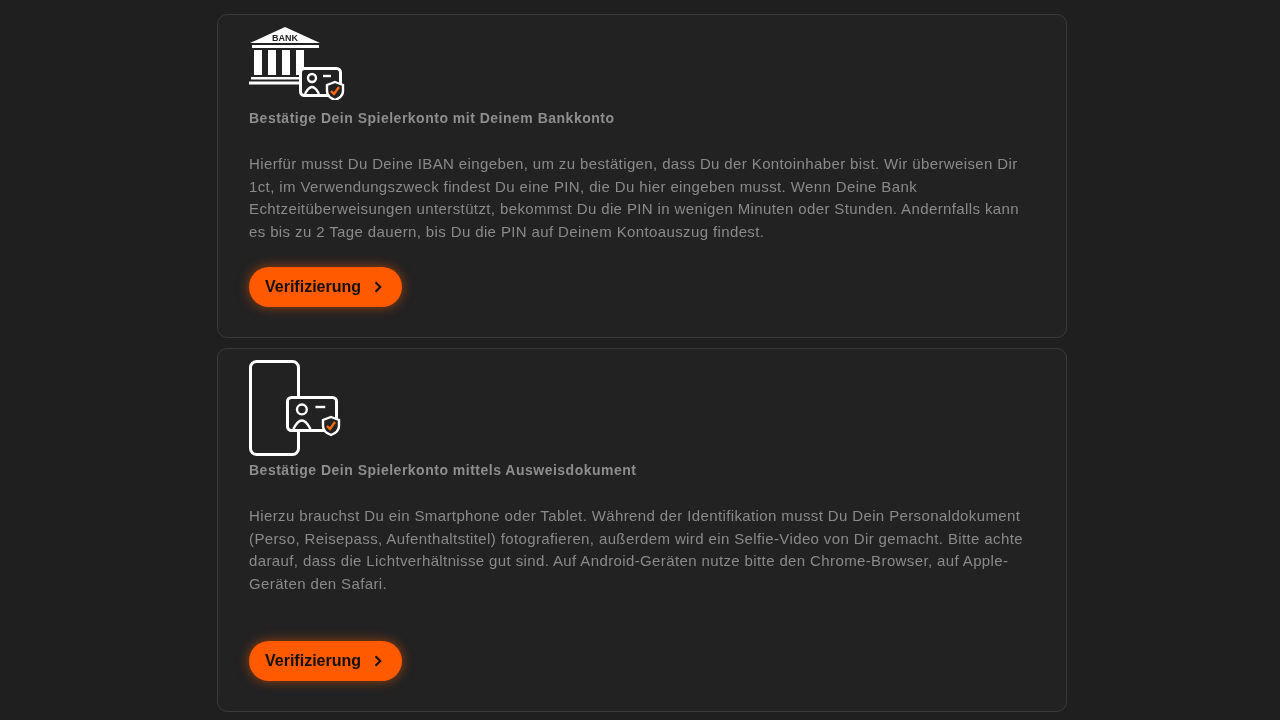  What do you see at coordinates (636, 550) in the screenshot?
I see `card-description: Hierzu brauchst Du ein Smartphone oder Tablet. Während der Identifikation musst Du Dein Personaldokument (Perso, Reisepass, Aufenthaltstitel) fotografieren, außerdem wird ein Selfie-Video von Dir gemacht. Bitte achte darauf, dass die Lichtverhältnisse gut sind. Auf Android-Geräten nutze bitte den Chrome-Browser, auf Apple-Geräten den Safari.` at bounding box center [636, 550].